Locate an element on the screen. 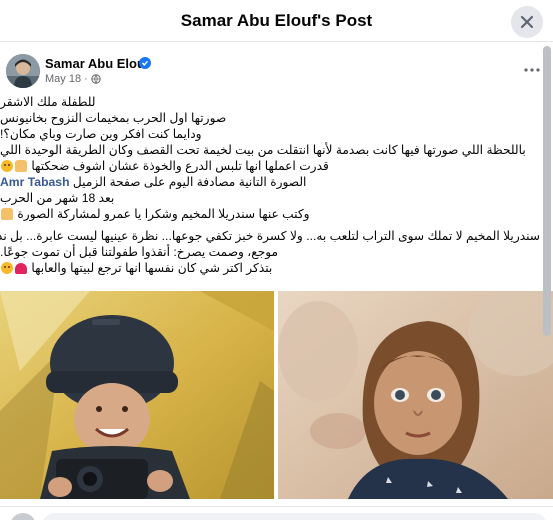 This screenshot has width=553, height=520. post-line: للطفلة ملك الاشقر is located at coordinates (48, 102).